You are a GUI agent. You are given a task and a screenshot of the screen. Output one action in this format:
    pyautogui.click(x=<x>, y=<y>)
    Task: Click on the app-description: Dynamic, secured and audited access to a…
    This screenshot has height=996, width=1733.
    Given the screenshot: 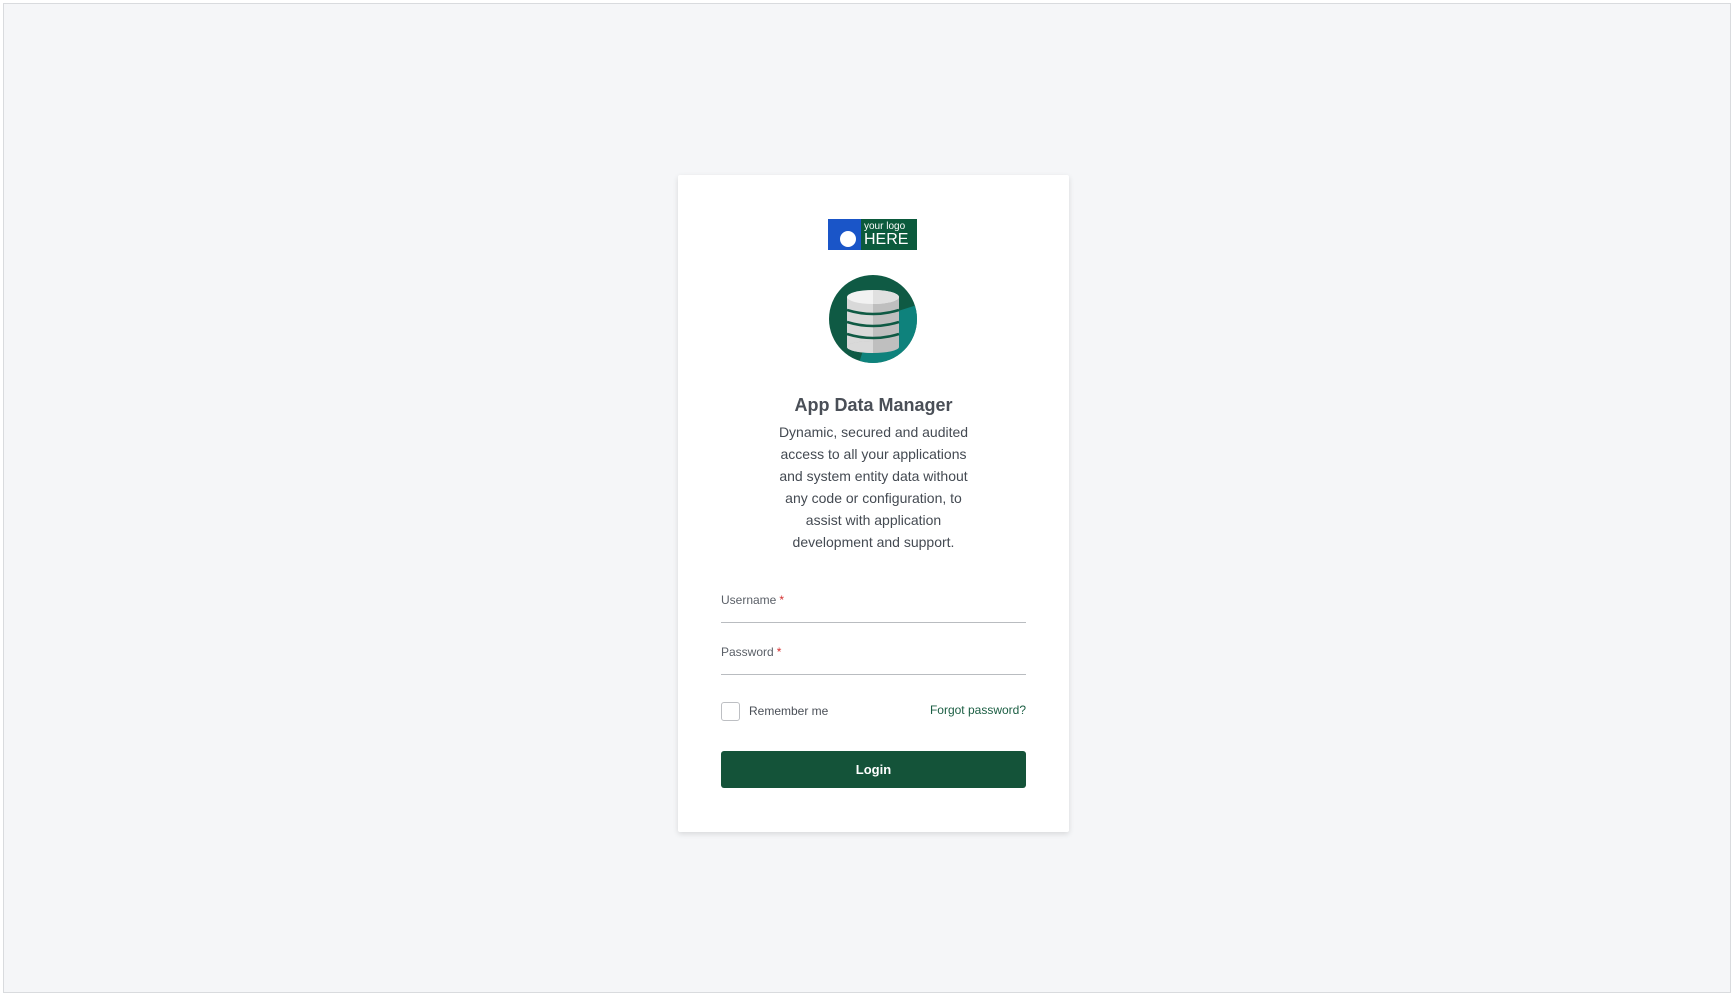 What is the action you would take?
    pyautogui.click(x=873, y=487)
    